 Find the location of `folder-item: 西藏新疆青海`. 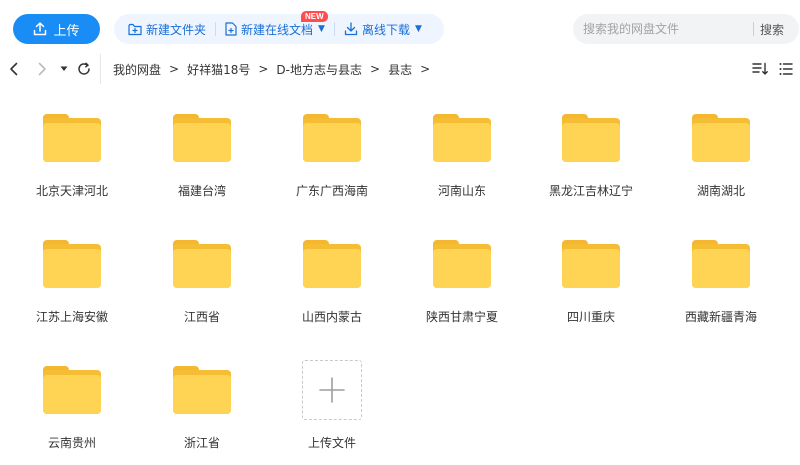

folder-item: 西藏新疆青海 is located at coordinates (721, 270).